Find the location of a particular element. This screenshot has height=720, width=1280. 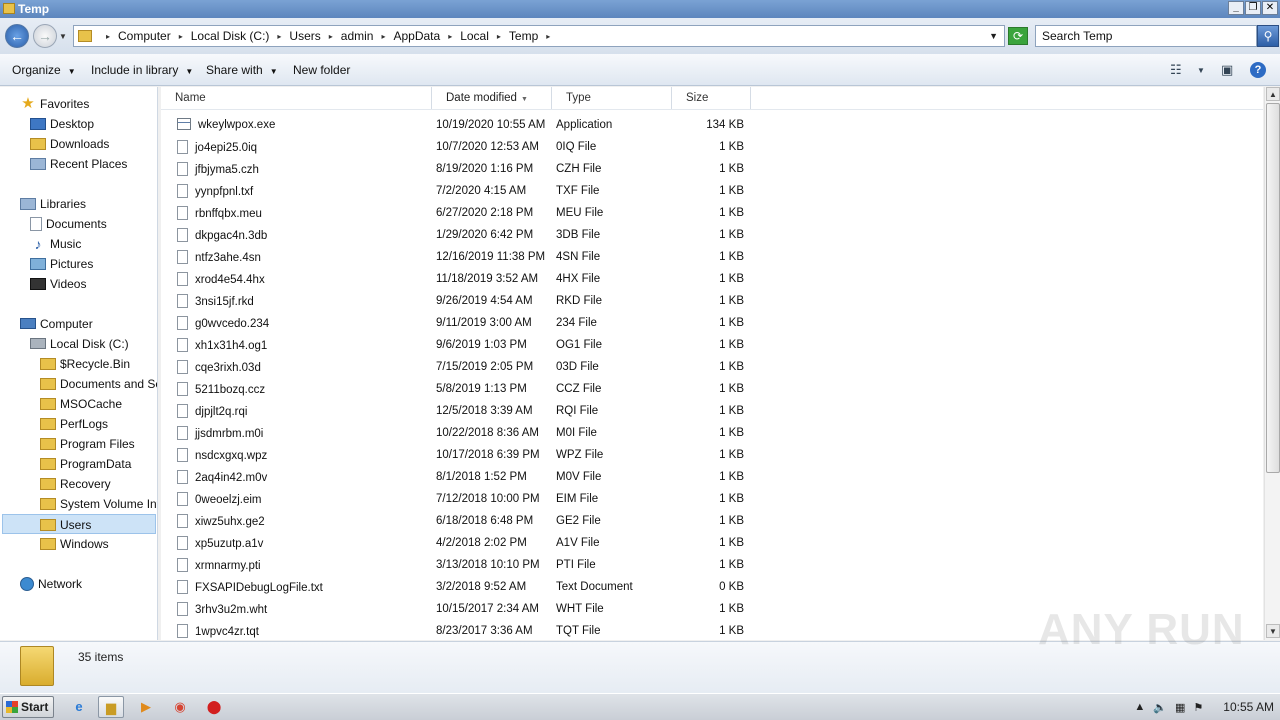

file-row: 5211bozq.ccz 5/8/2019 1:13 PM CCZ File 1 KB is located at coordinates (461, 390).